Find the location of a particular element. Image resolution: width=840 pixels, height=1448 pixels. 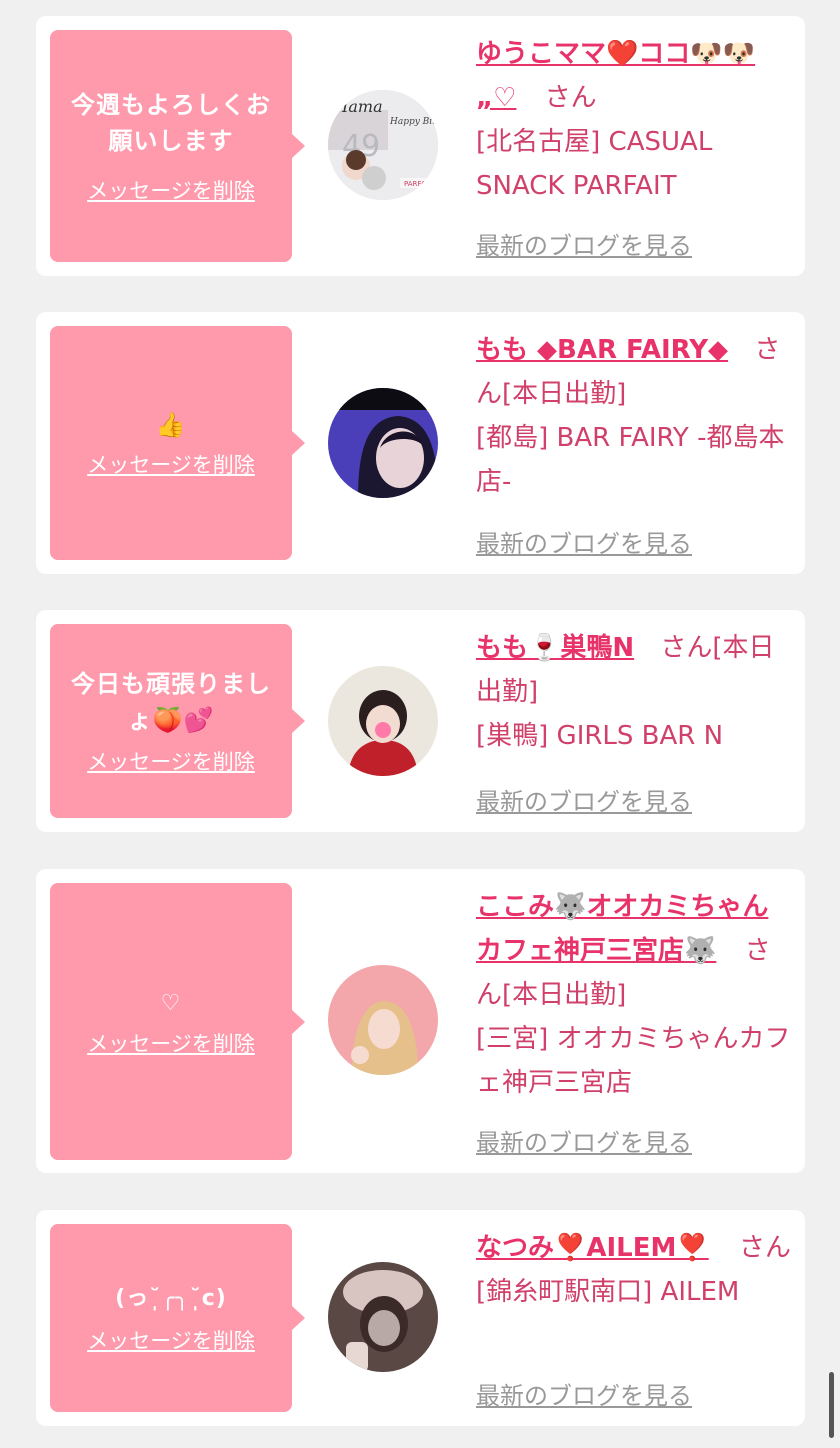

message-text: 今日も頑張りまし ょ🍑💕 is located at coordinates (171, 702).